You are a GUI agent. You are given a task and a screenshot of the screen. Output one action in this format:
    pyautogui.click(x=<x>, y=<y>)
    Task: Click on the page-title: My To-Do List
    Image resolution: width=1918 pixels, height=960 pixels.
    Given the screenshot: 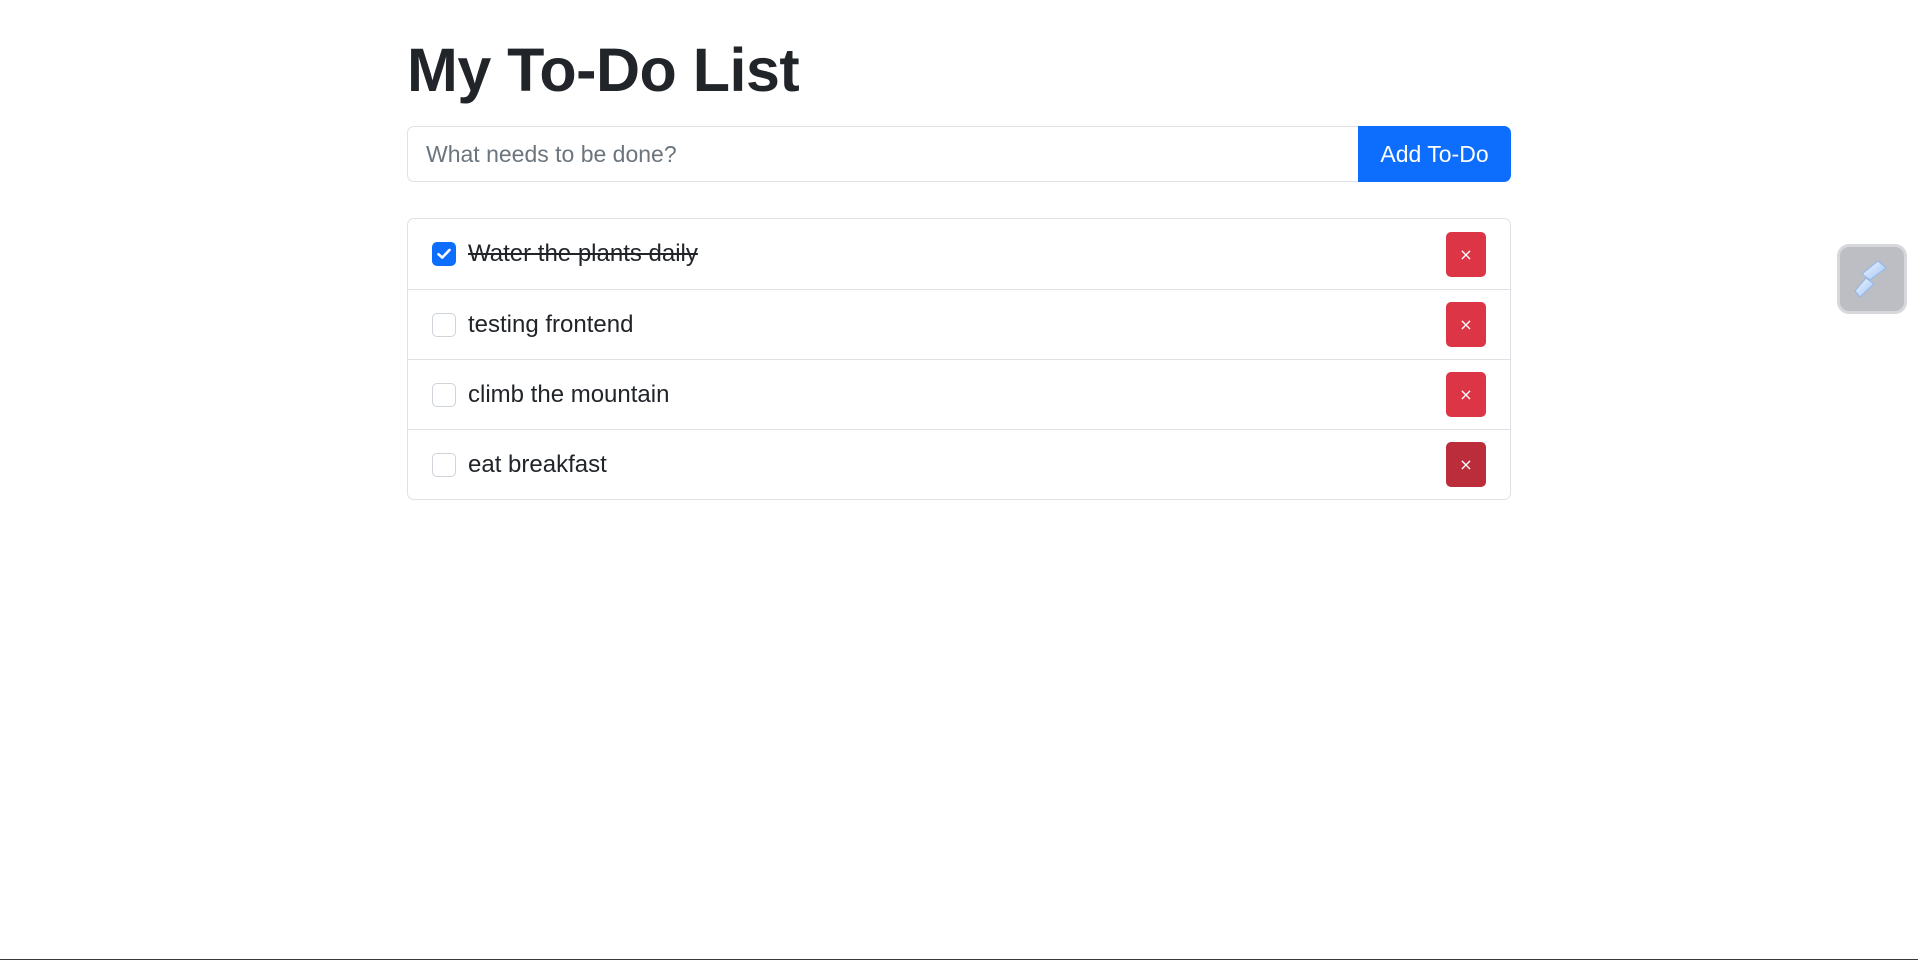 What is the action you would take?
    pyautogui.click(x=603, y=70)
    